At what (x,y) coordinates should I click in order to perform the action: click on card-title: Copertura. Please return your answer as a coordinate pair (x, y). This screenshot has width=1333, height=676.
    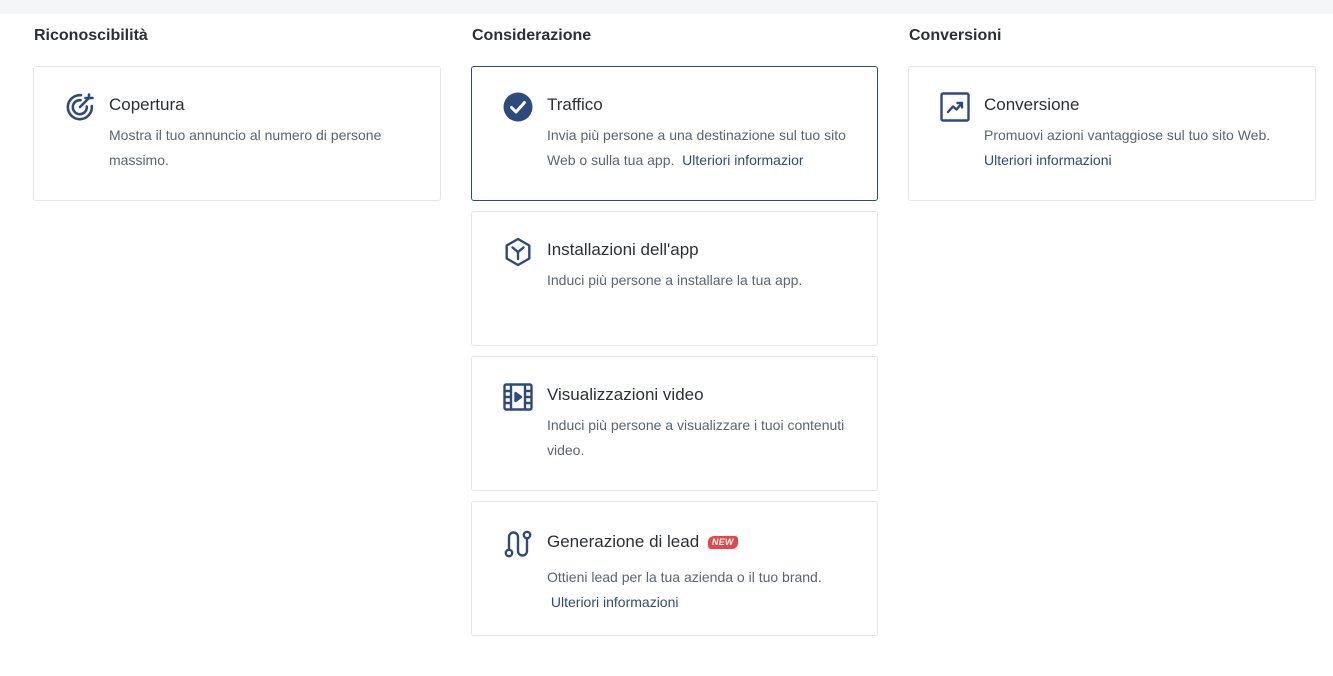
    Looking at the image, I should click on (147, 104).